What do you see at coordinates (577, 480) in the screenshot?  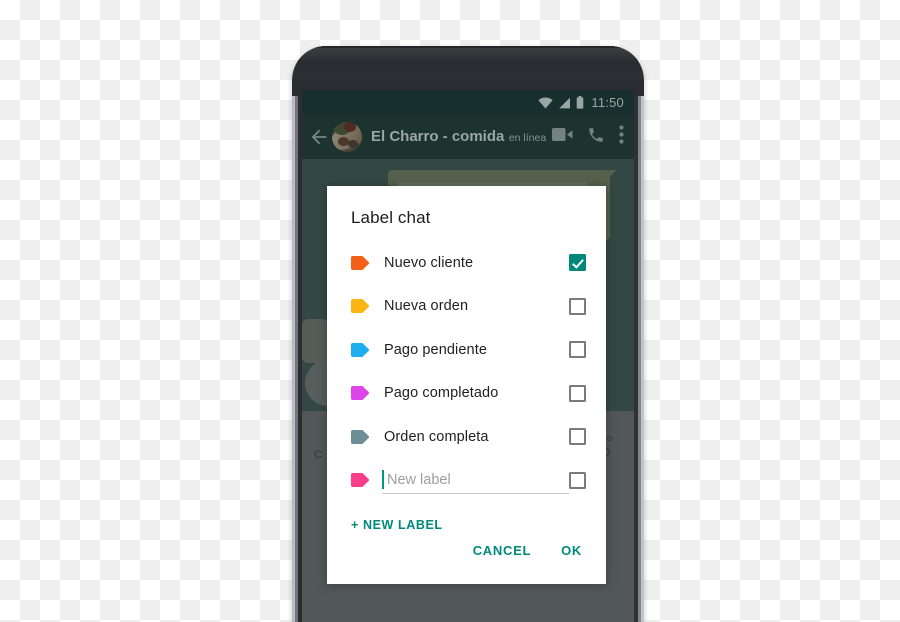 I see `new-label-checkbox` at bounding box center [577, 480].